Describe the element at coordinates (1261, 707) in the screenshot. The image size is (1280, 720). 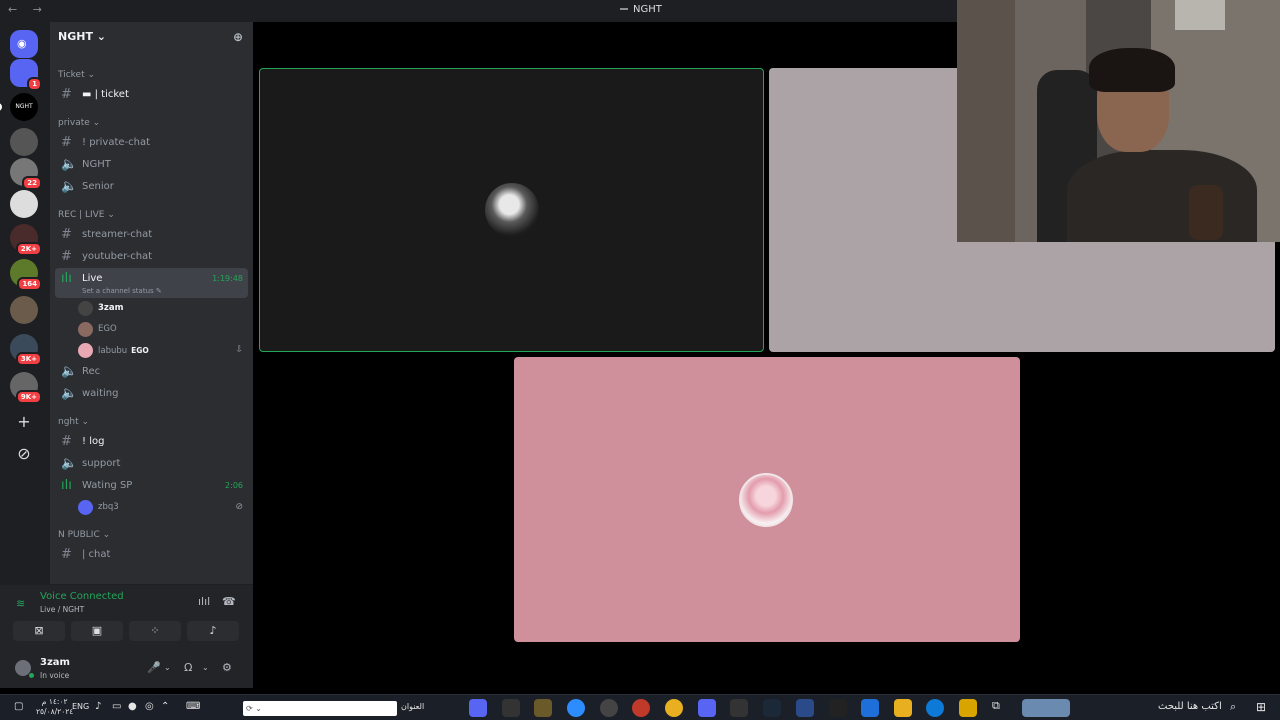
I see `windows-start-icon: ⊞` at that location.